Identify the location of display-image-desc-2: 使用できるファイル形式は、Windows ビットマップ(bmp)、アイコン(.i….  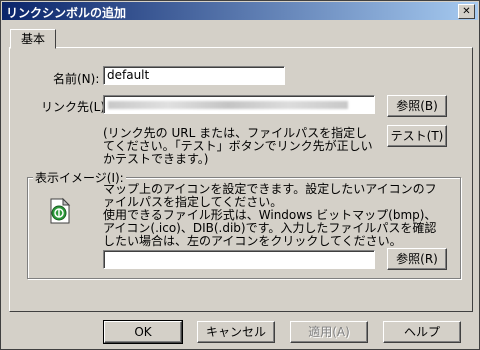
(270, 228).